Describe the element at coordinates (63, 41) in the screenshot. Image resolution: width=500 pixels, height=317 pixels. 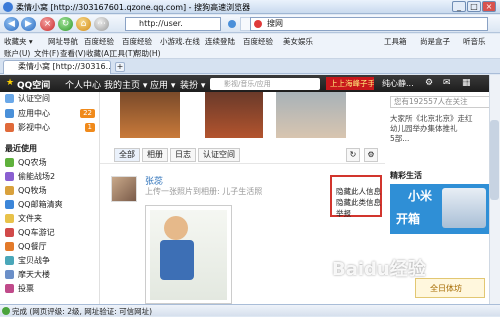
I see `fav-item: 网址导航` at that location.